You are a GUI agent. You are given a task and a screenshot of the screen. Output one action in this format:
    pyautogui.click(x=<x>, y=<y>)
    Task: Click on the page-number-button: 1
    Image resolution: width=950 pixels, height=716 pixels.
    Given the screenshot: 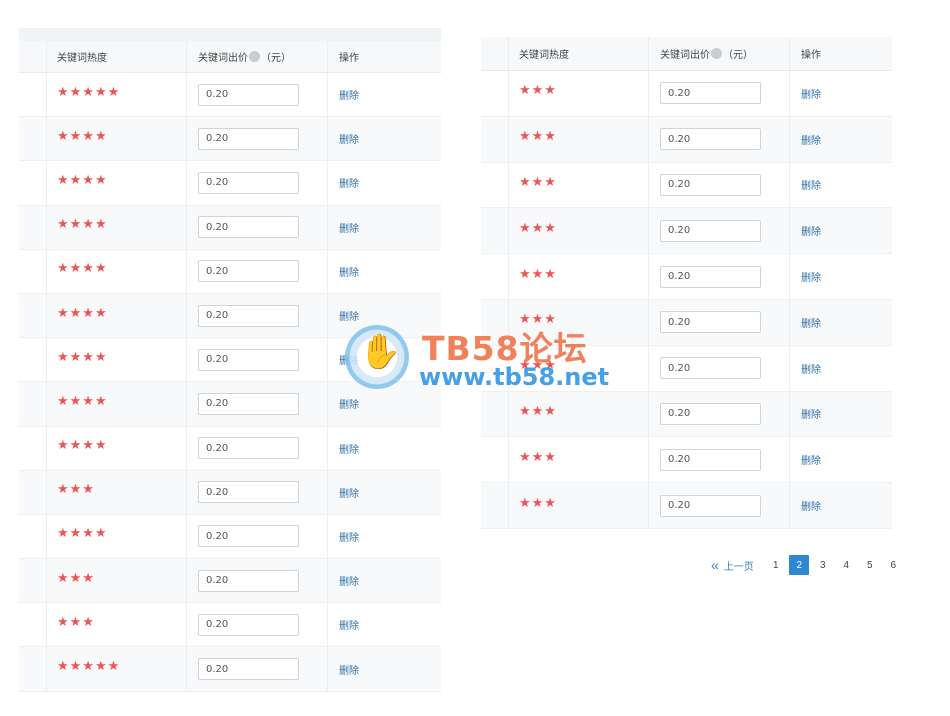 What is the action you would take?
    pyautogui.click(x=776, y=565)
    